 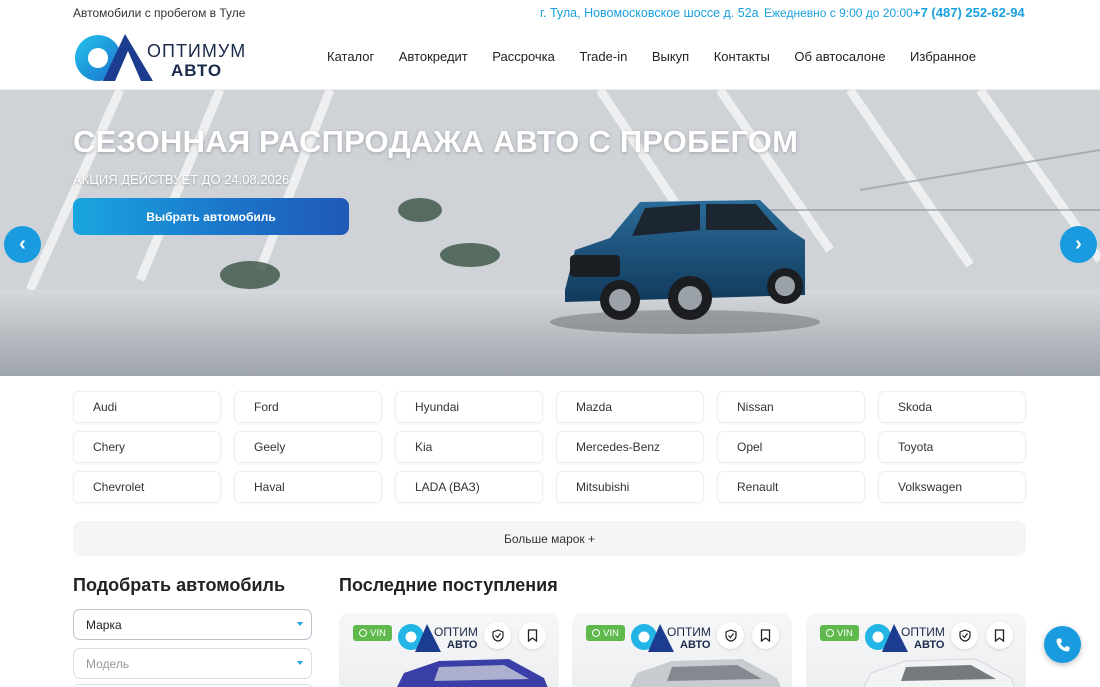 What do you see at coordinates (181, 179) in the screenshot?
I see `hero-subtitle: АКЦИЯ ДЕЙСТВУЕТ ДО 24.08.2026` at bounding box center [181, 179].